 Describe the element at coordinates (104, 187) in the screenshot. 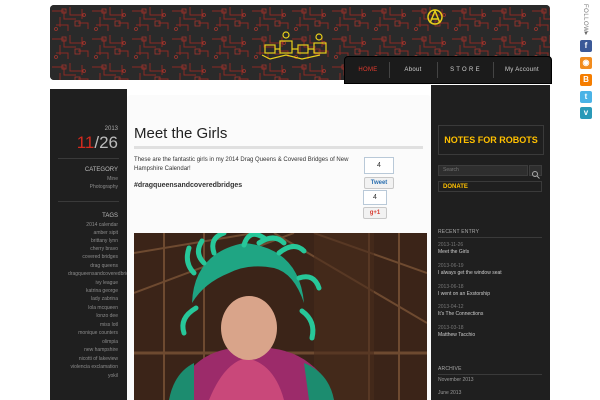

I see `category-link: Photography` at that location.